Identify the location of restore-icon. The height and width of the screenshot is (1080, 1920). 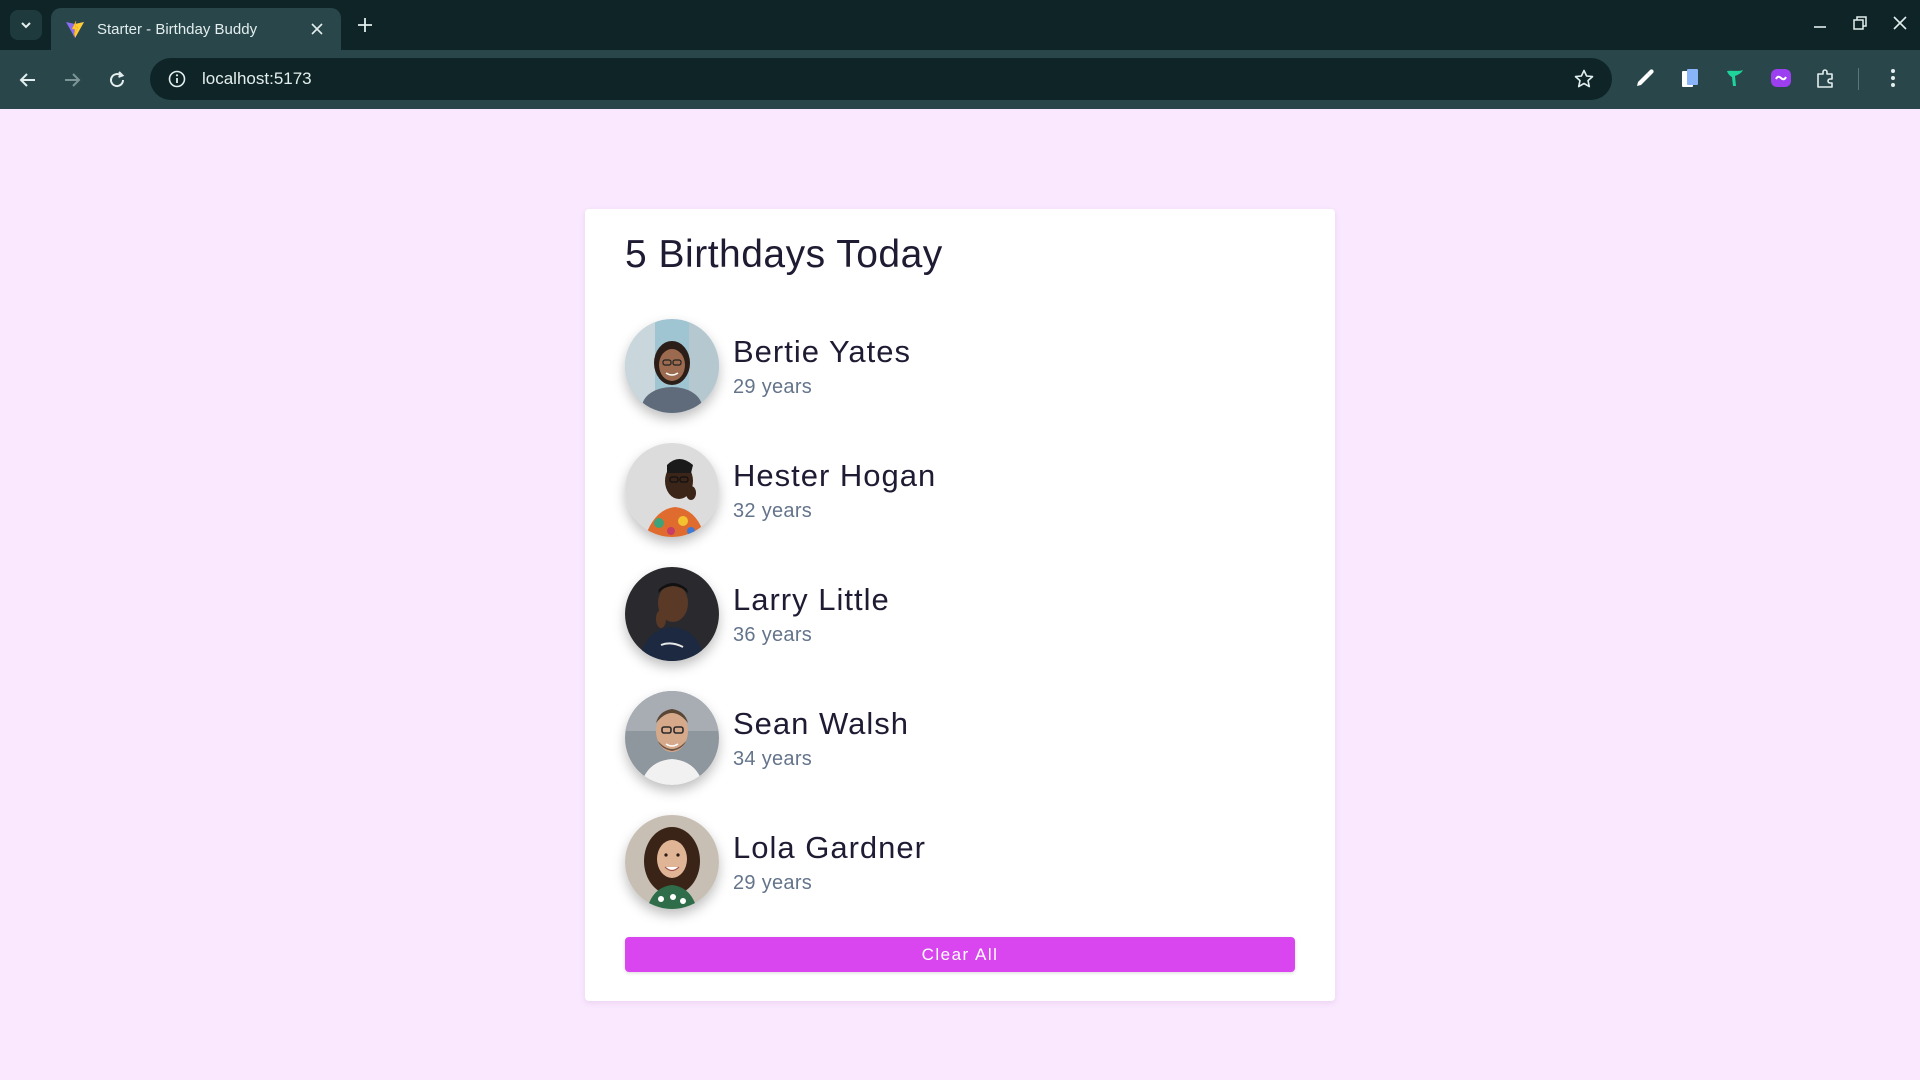
(1860, 23).